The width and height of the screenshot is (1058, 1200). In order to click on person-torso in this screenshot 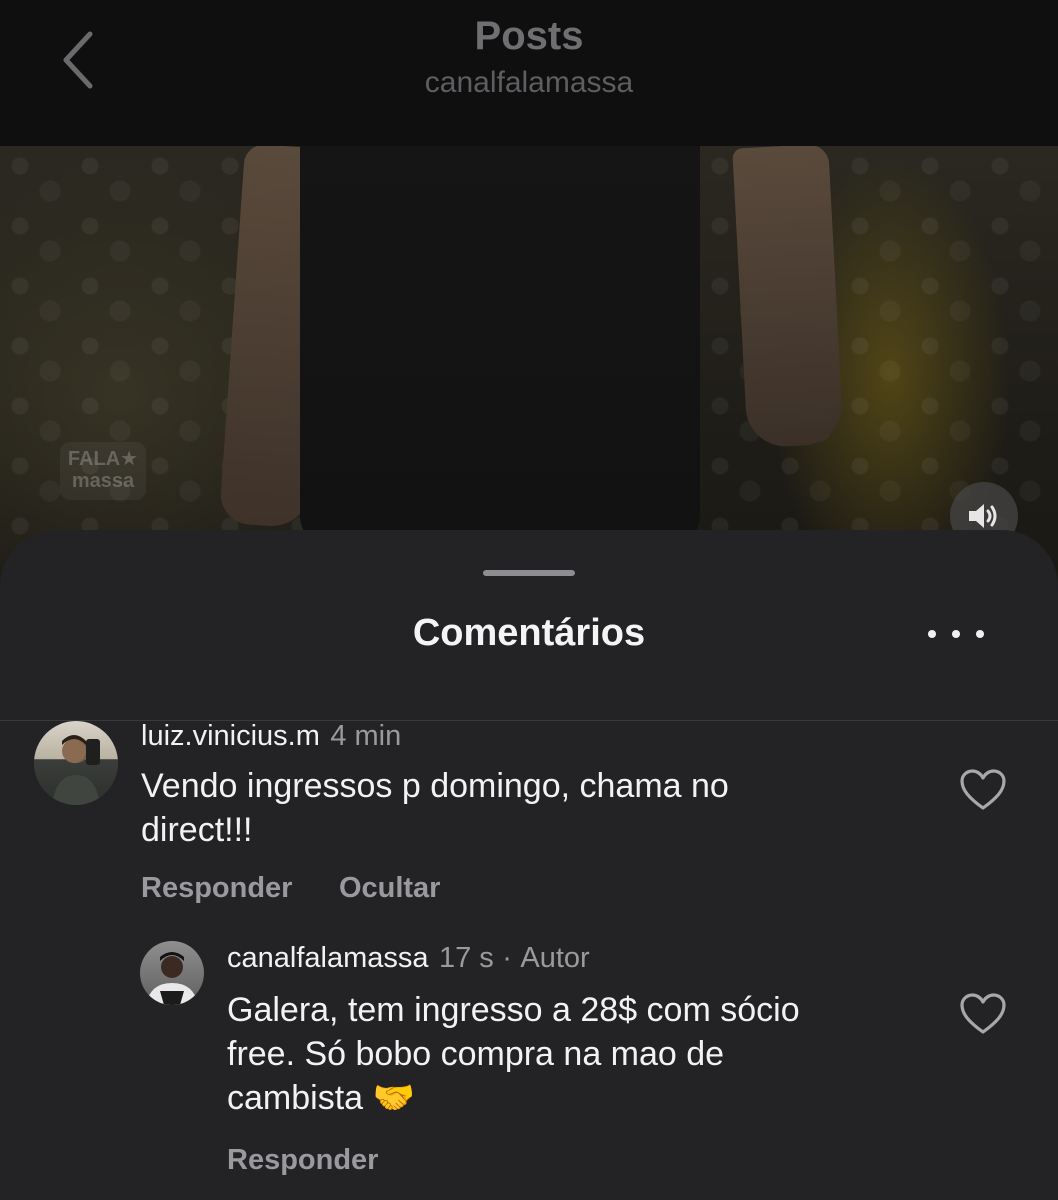, I will do `click(500, 346)`.